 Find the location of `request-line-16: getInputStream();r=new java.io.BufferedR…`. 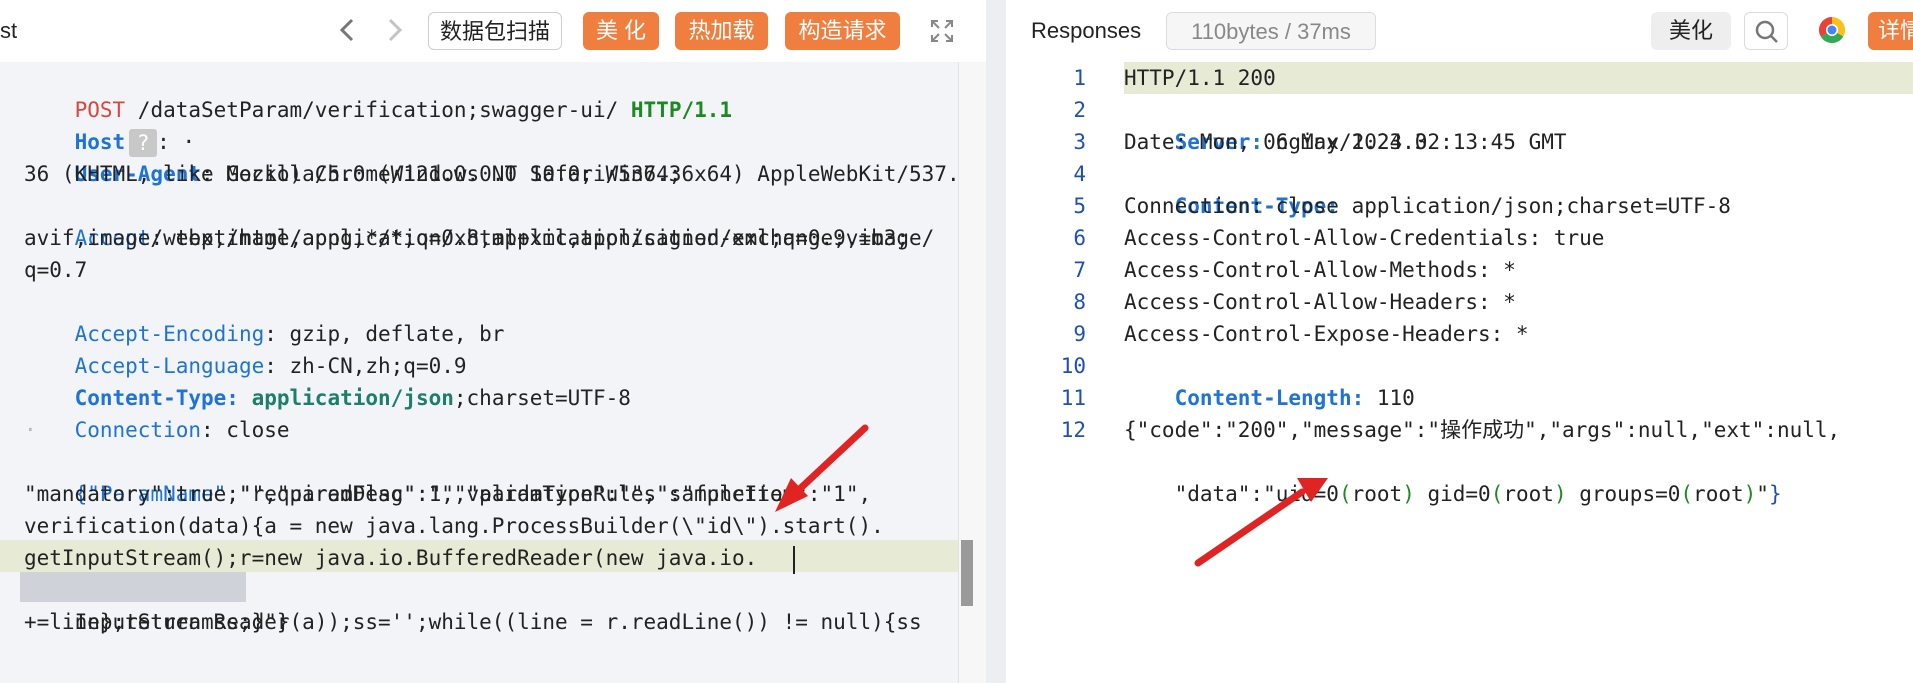

request-line-16: getInputStream();r=new java.io.BufferedR… is located at coordinates (391, 558).